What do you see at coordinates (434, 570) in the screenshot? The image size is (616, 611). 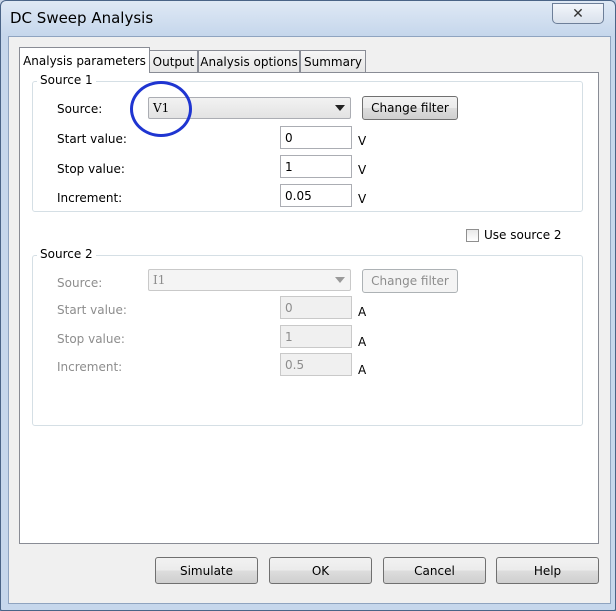 I see `cancel-button: Cancel` at bounding box center [434, 570].